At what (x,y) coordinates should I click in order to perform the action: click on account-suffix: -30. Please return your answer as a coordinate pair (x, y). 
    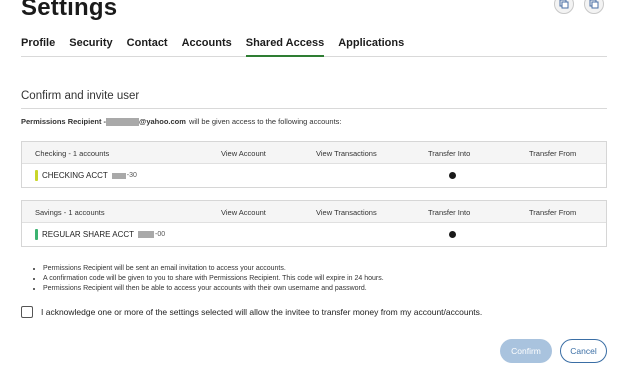
    Looking at the image, I should click on (131, 175).